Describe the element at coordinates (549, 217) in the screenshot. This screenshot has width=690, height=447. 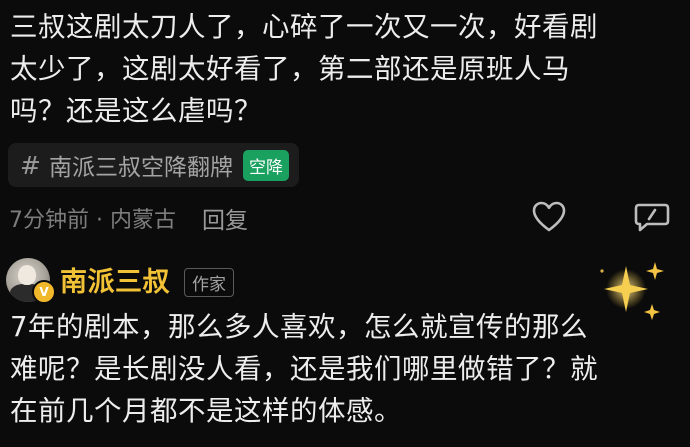
I see `heart-icon` at that location.